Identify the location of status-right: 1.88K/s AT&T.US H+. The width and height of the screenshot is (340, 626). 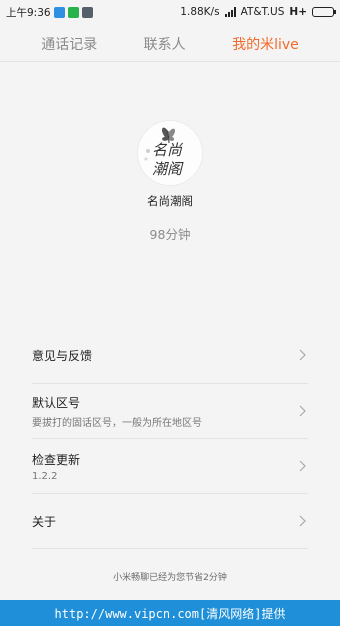
(258, 12).